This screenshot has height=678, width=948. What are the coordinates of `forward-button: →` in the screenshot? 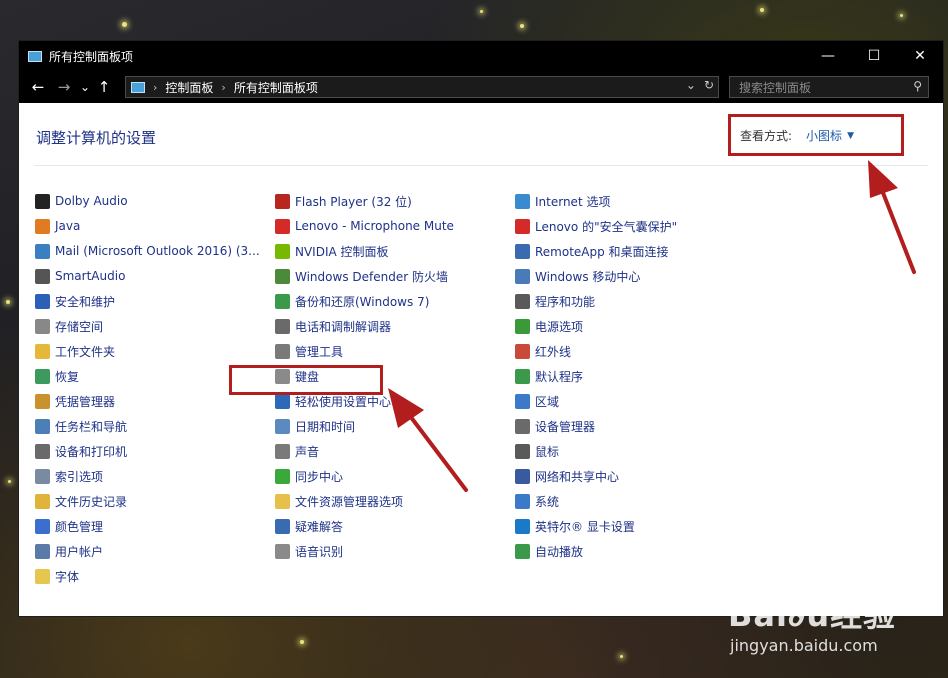 It's located at (64, 87).